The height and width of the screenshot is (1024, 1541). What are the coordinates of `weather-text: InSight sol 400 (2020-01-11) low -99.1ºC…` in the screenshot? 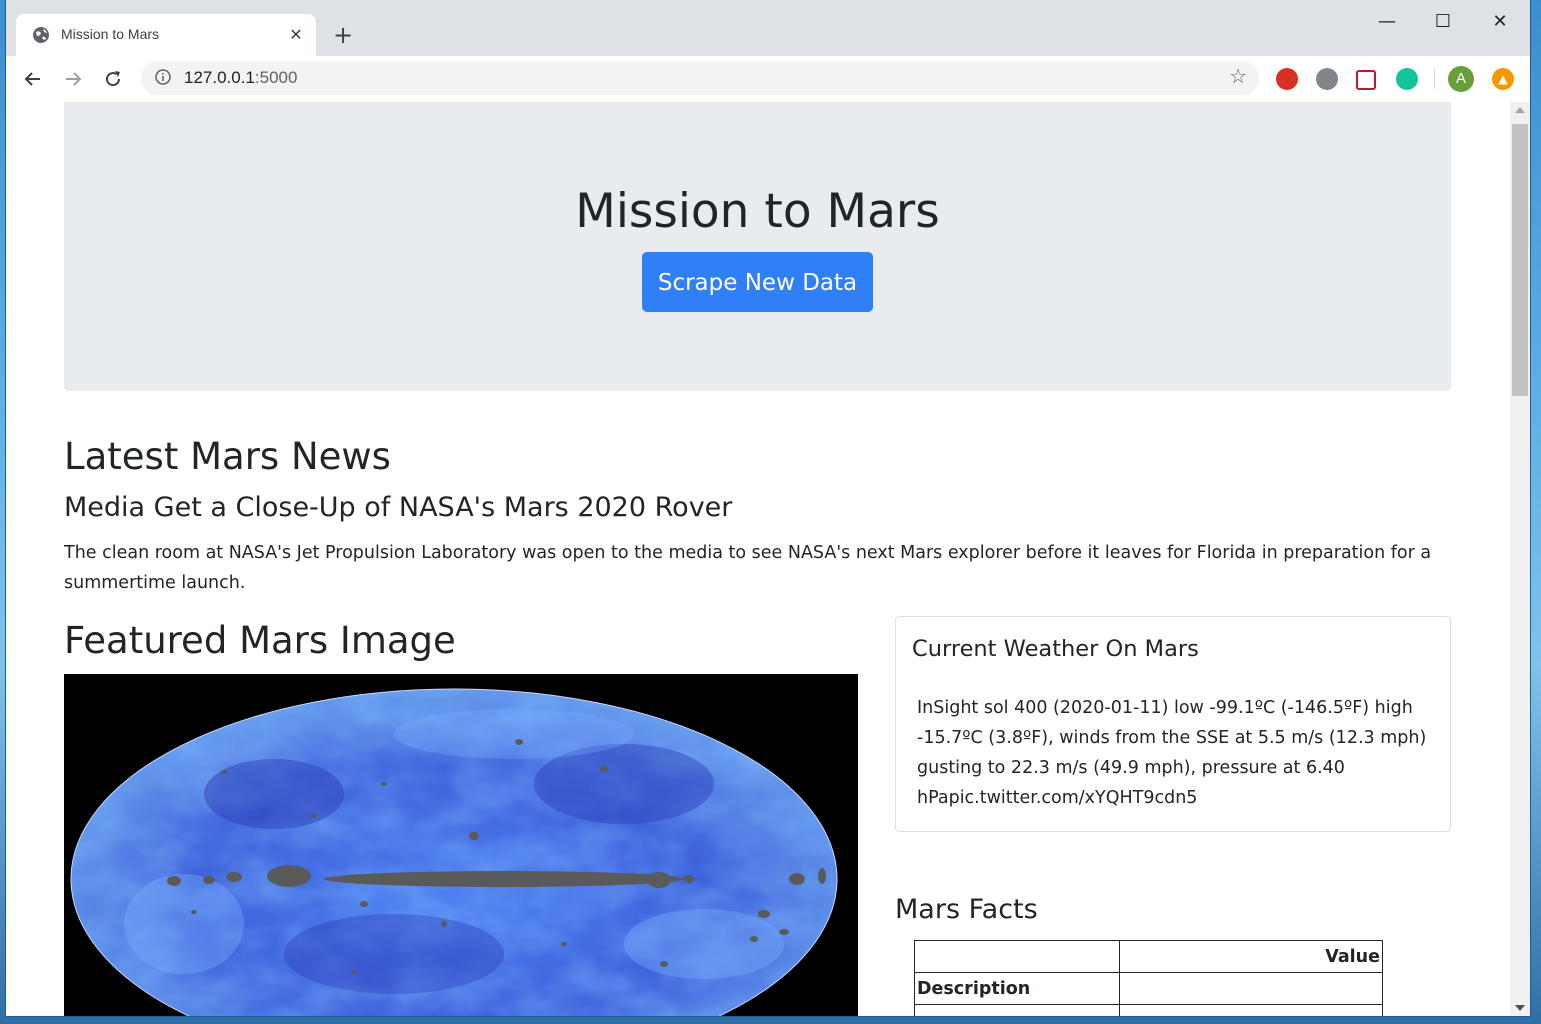 It's located at (1172, 753).